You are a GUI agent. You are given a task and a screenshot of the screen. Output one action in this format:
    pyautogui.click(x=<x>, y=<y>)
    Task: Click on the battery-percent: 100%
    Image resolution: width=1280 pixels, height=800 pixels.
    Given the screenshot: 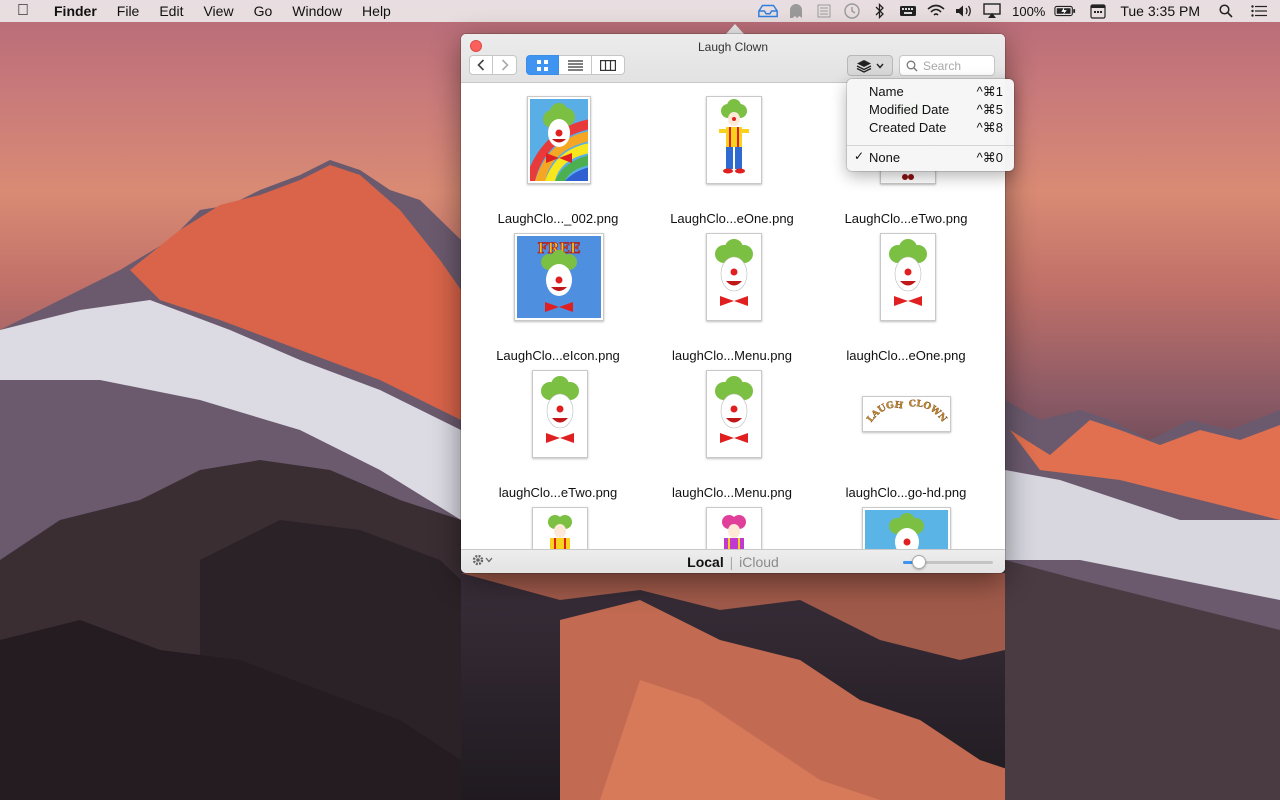 What is the action you would take?
    pyautogui.click(x=1029, y=11)
    